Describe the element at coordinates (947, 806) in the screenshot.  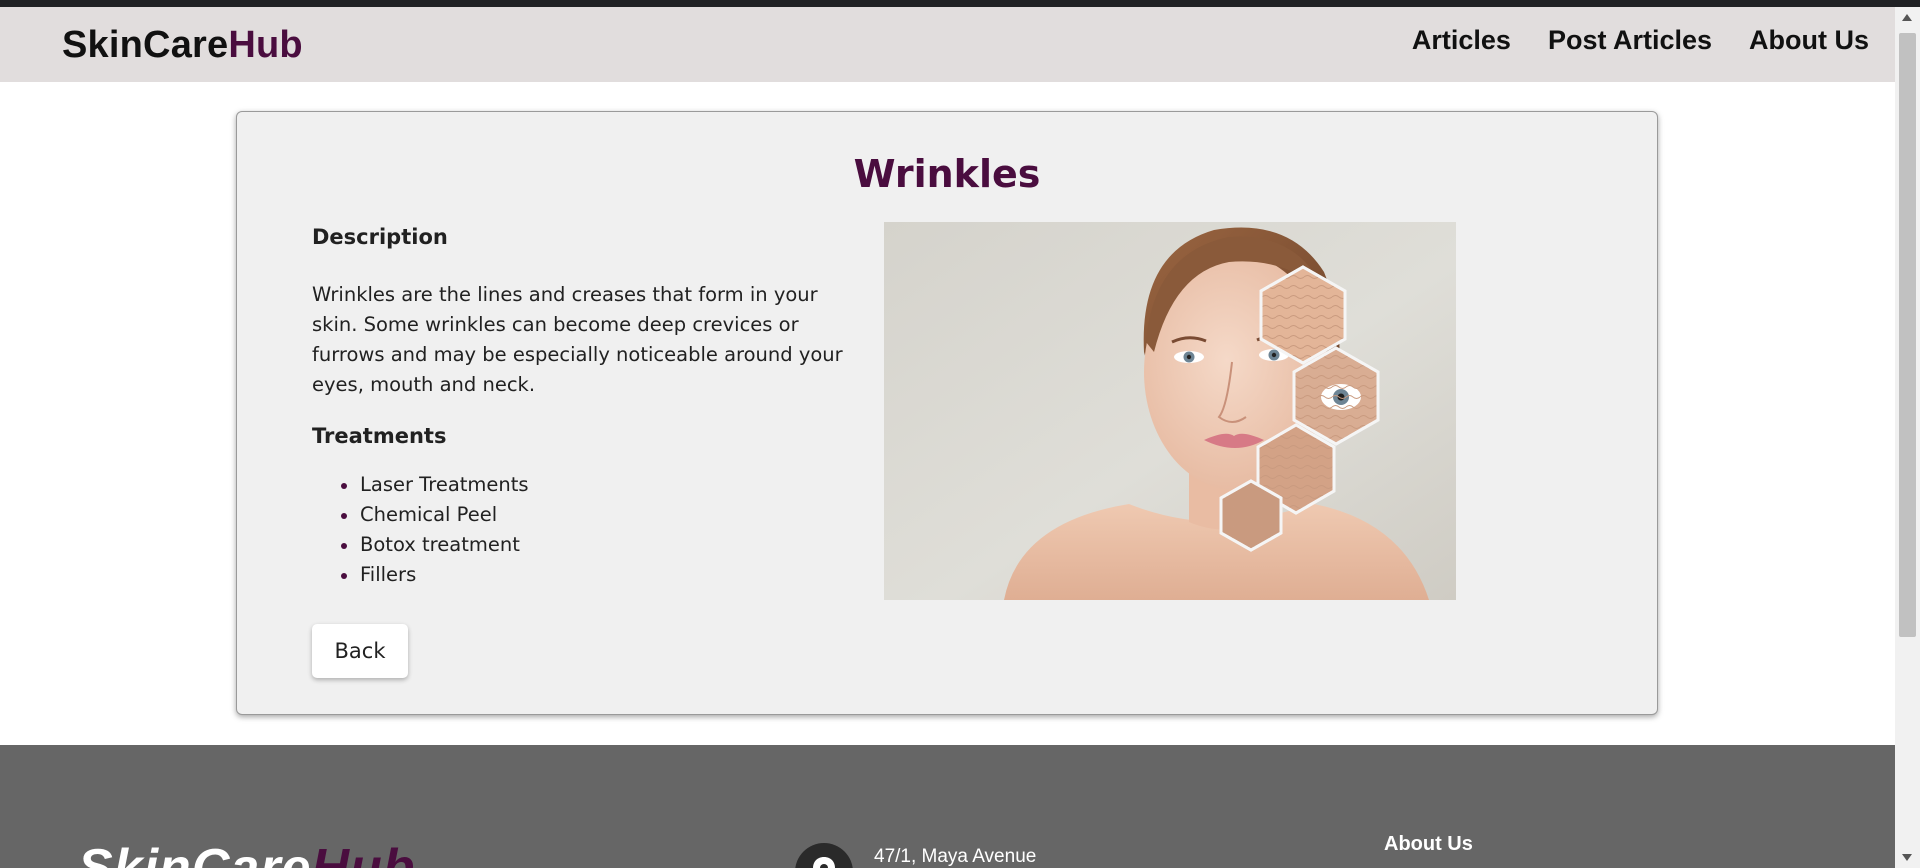
I see `site-footer: SkinCareHub 47/1, Maya Avenue About Us` at that location.